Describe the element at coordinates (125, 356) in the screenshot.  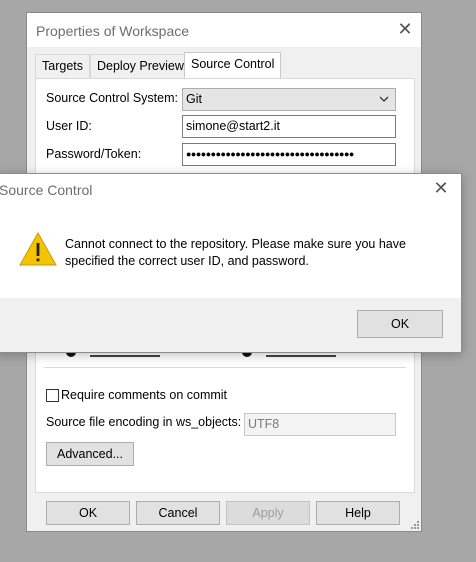
I see `radio-label-partial` at that location.